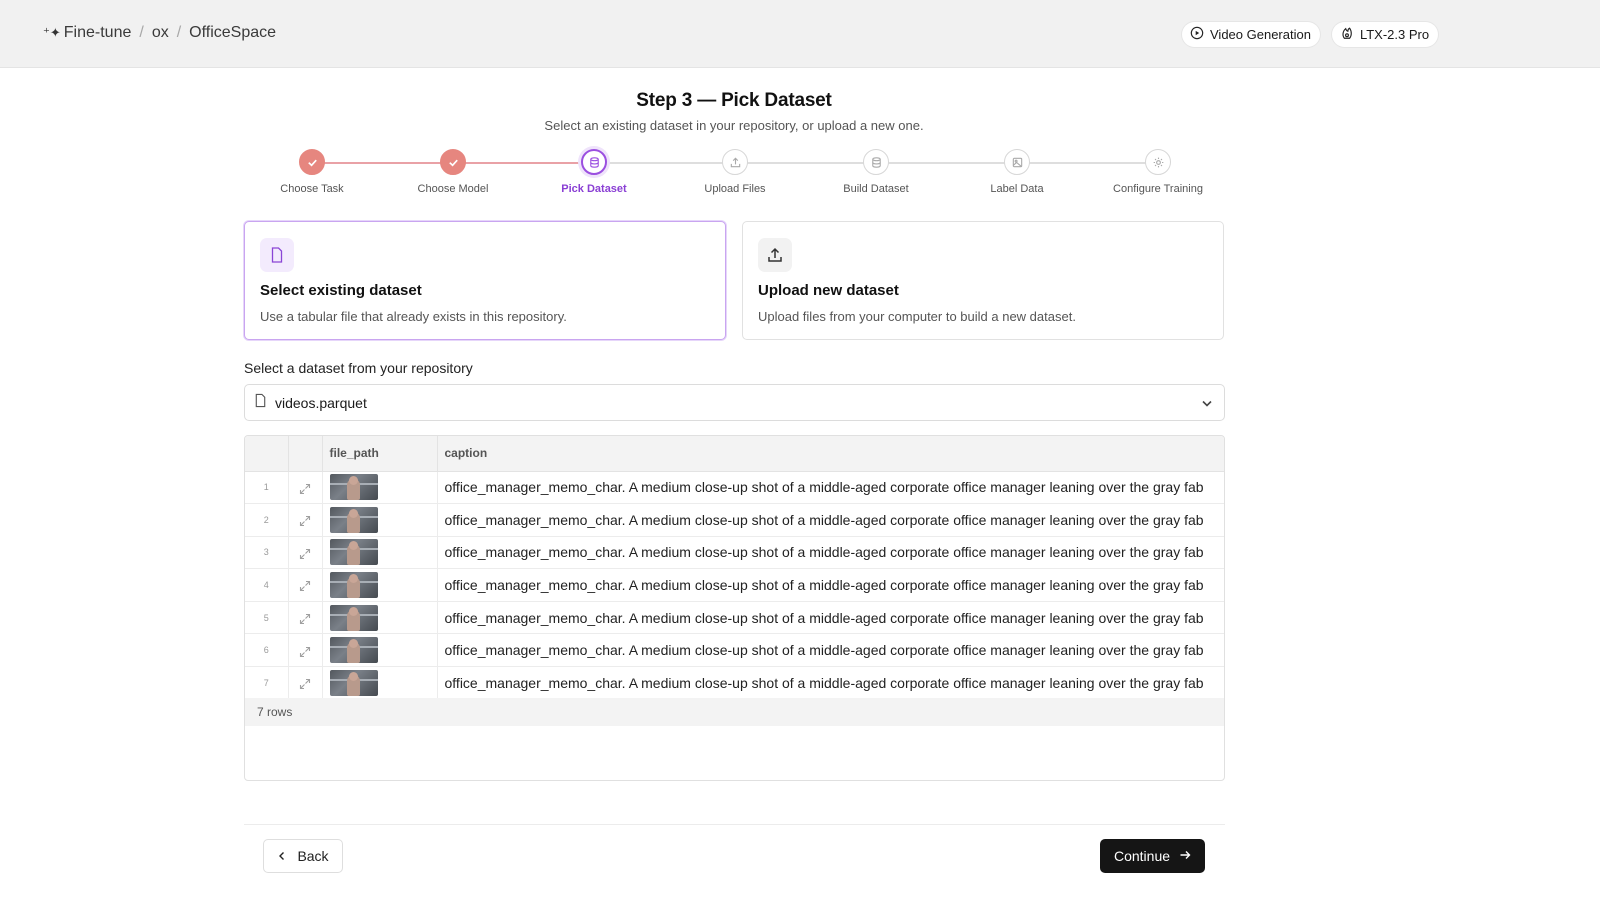  I want to click on step-label: Configure Training, so click(1158, 189).